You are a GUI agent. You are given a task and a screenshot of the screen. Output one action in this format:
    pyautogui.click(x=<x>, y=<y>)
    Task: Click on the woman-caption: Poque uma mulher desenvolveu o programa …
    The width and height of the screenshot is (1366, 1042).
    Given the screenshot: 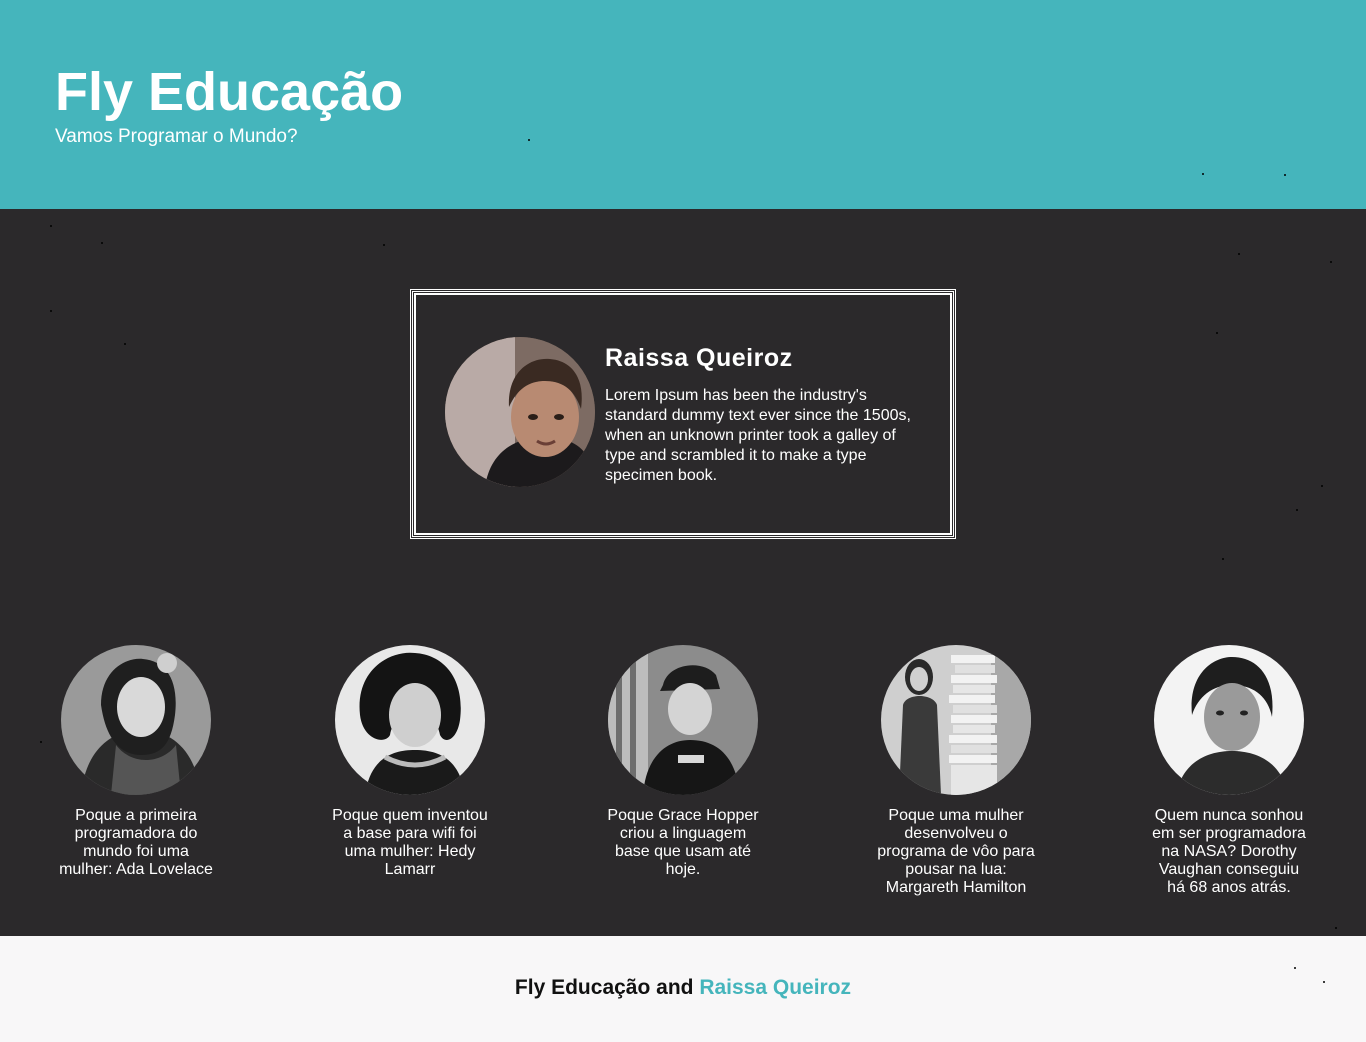 What is the action you would take?
    pyautogui.click(x=956, y=851)
    